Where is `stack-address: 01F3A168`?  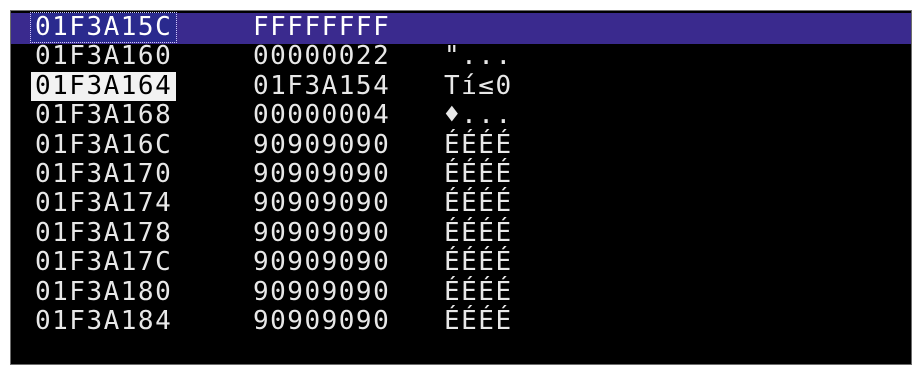 stack-address: 01F3A168 is located at coordinates (103, 115).